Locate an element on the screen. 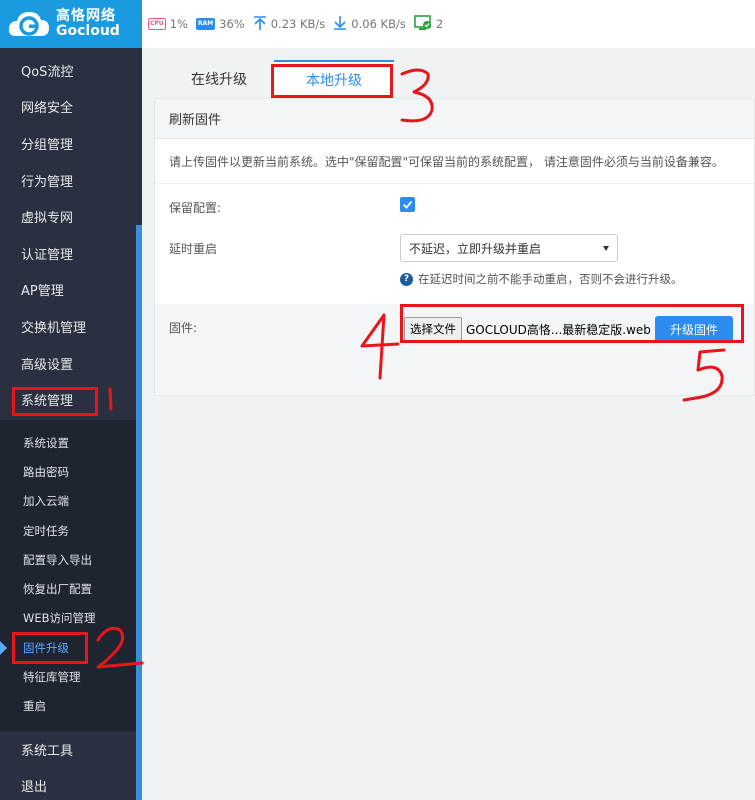 The image size is (755, 800). subnav-item-config-import-export: 配置导入导出 is located at coordinates (68, 559).